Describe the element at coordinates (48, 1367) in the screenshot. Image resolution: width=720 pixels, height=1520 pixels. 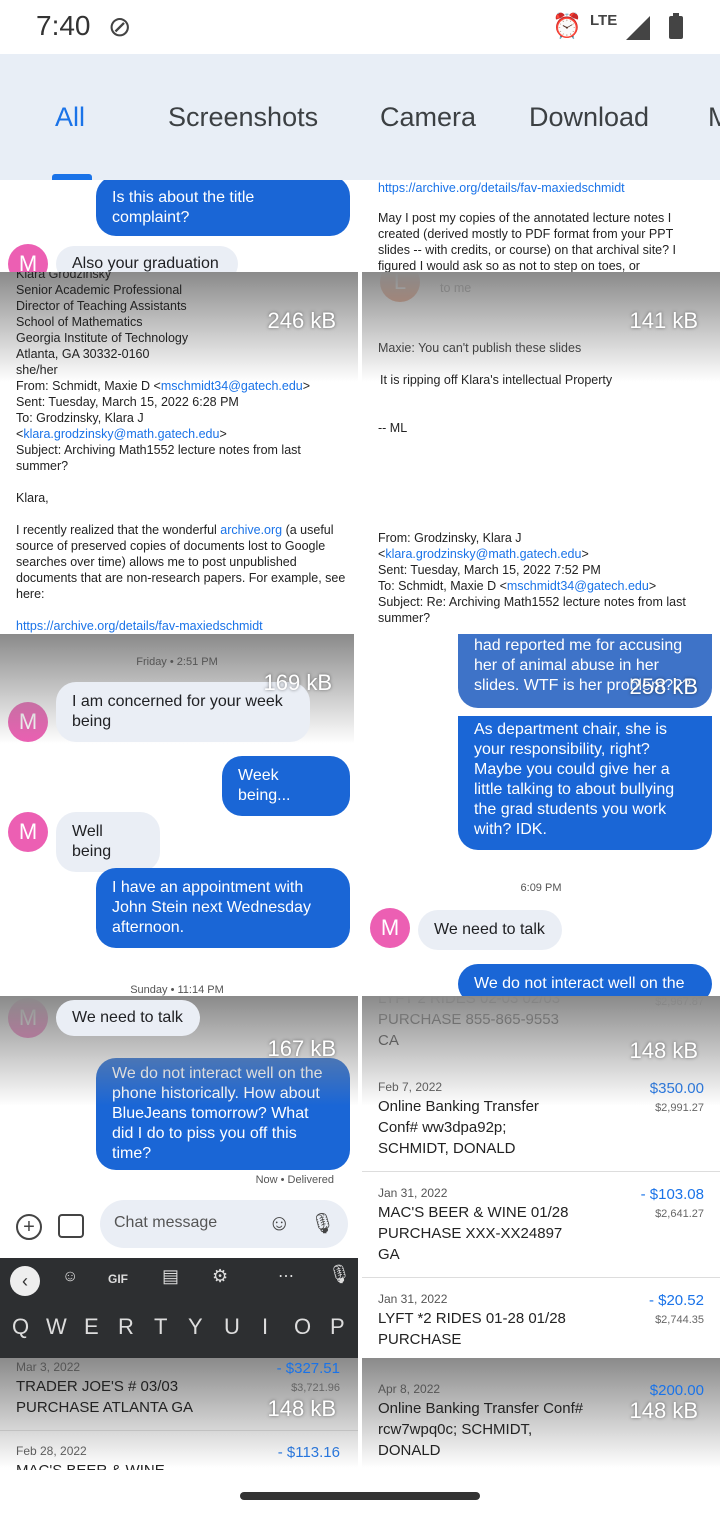
I see `transaction-date: Mar 3, 2022` at that location.